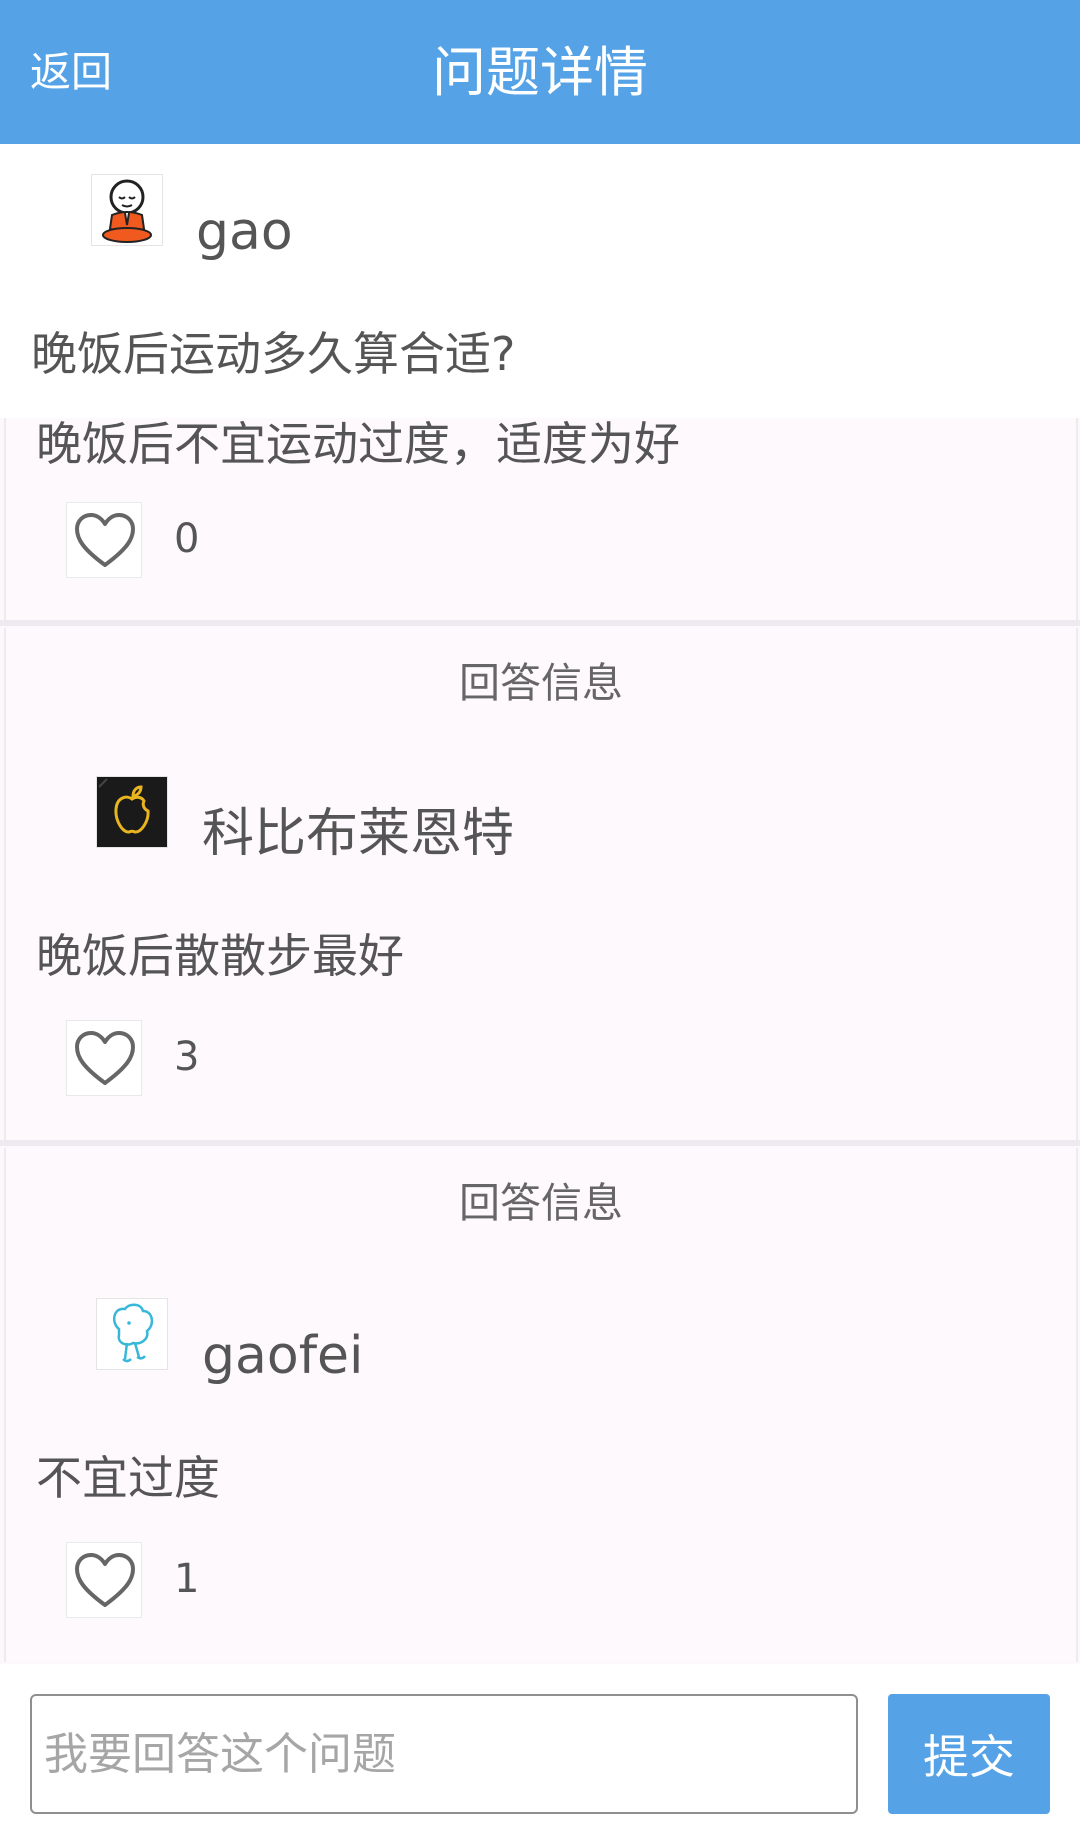 This screenshot has width=1080, height=1845. What do you see at coordinates (128, 1478) in the screenshot?
I see `answer-text: 不宜过度` at bounding box center [128, 1478].